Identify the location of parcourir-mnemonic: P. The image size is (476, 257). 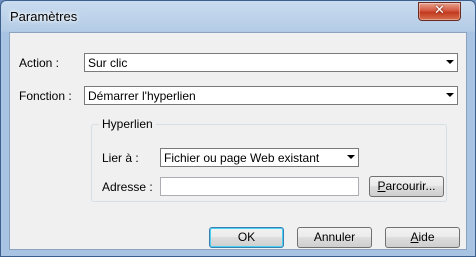
(381, 186).